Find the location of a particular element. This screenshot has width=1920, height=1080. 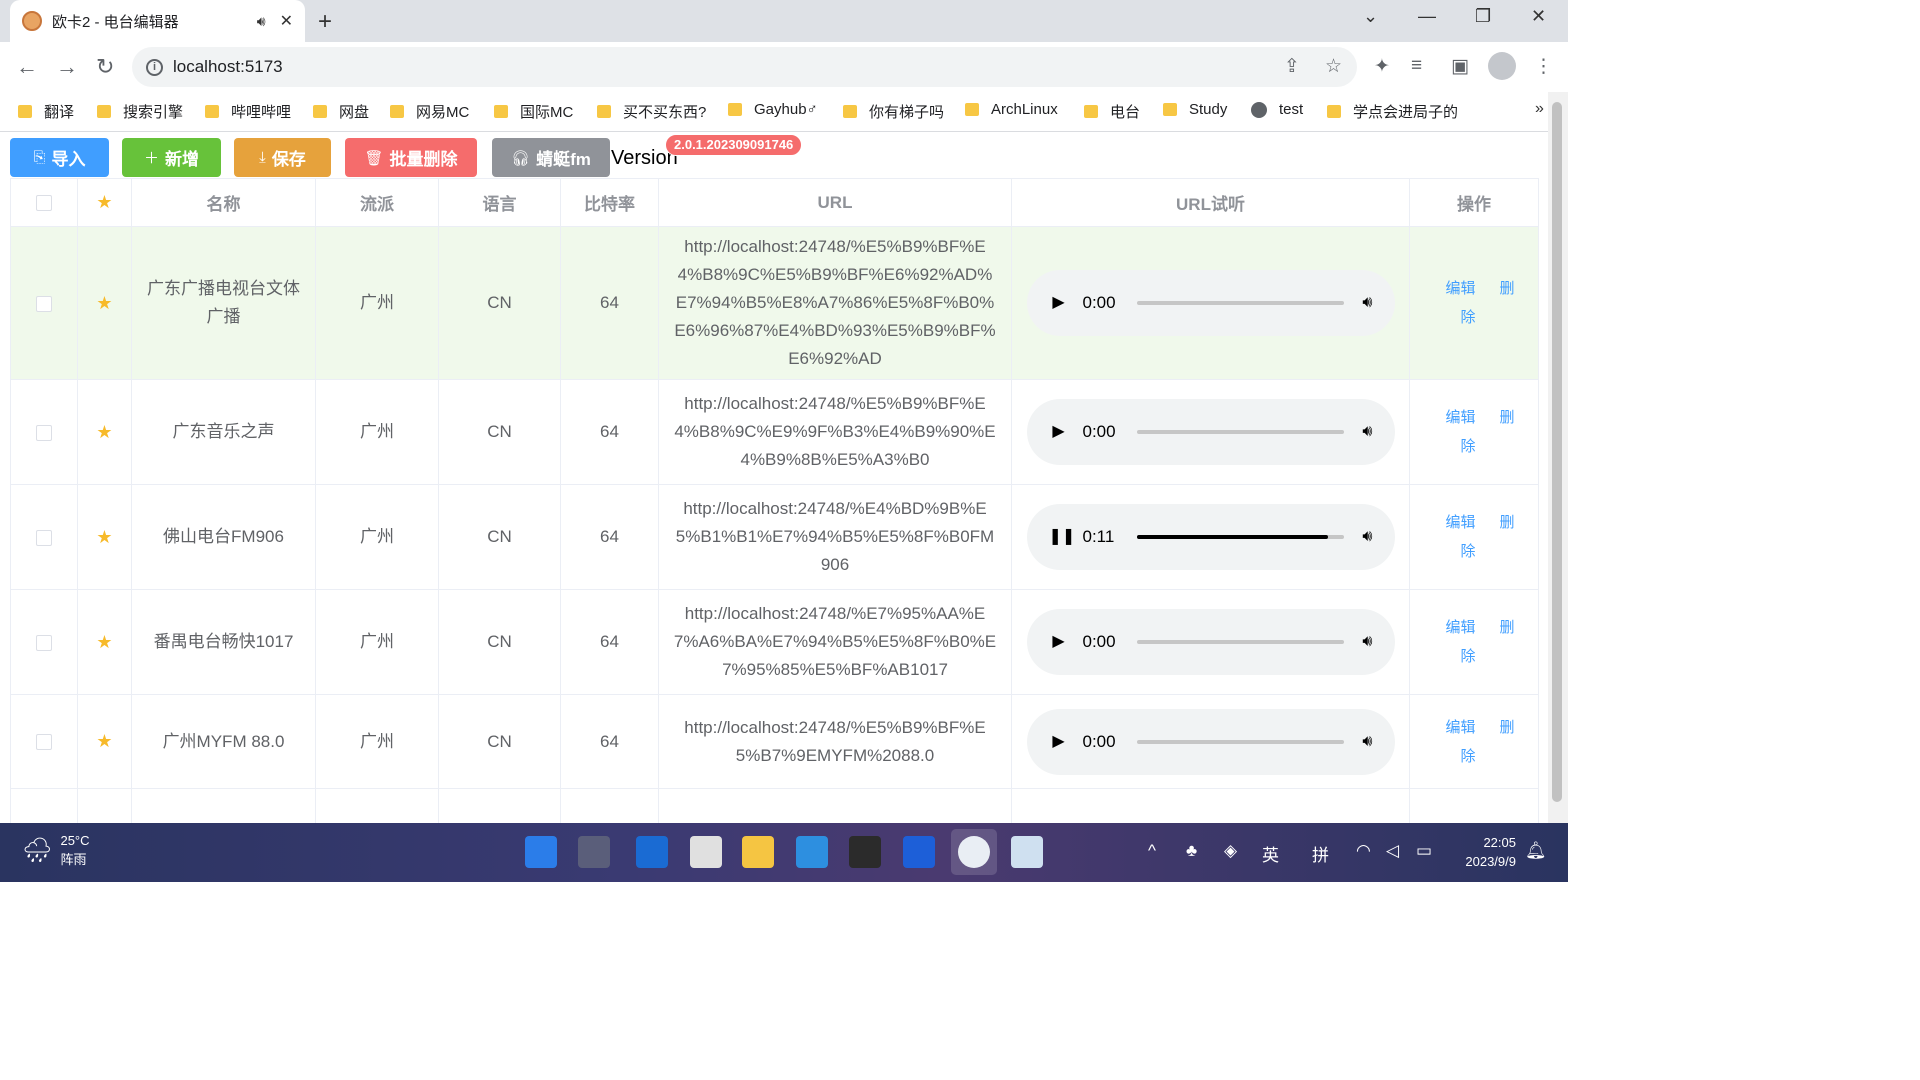

ime-mode: 拼 is located at coordinates (1320, 853).